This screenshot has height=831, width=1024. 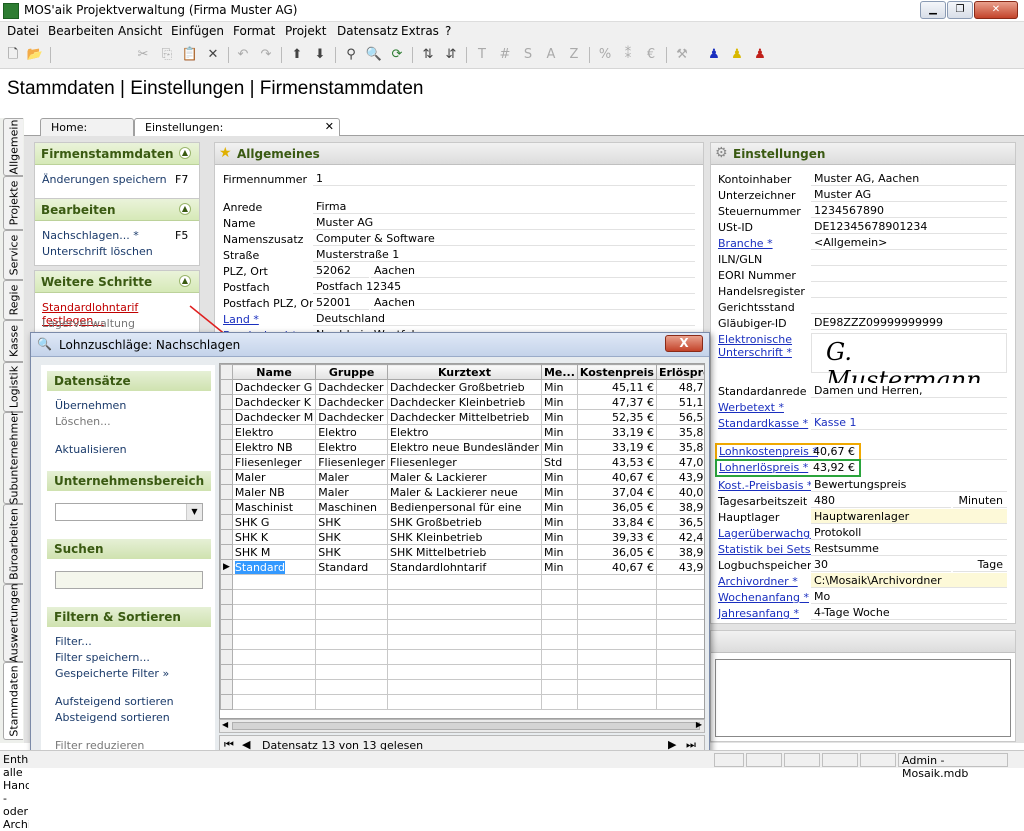 What do you see at coordinates (341, 302) in the screenshot?
I see `postfach-plz-field: 52001` at bounding box center [341, 302].